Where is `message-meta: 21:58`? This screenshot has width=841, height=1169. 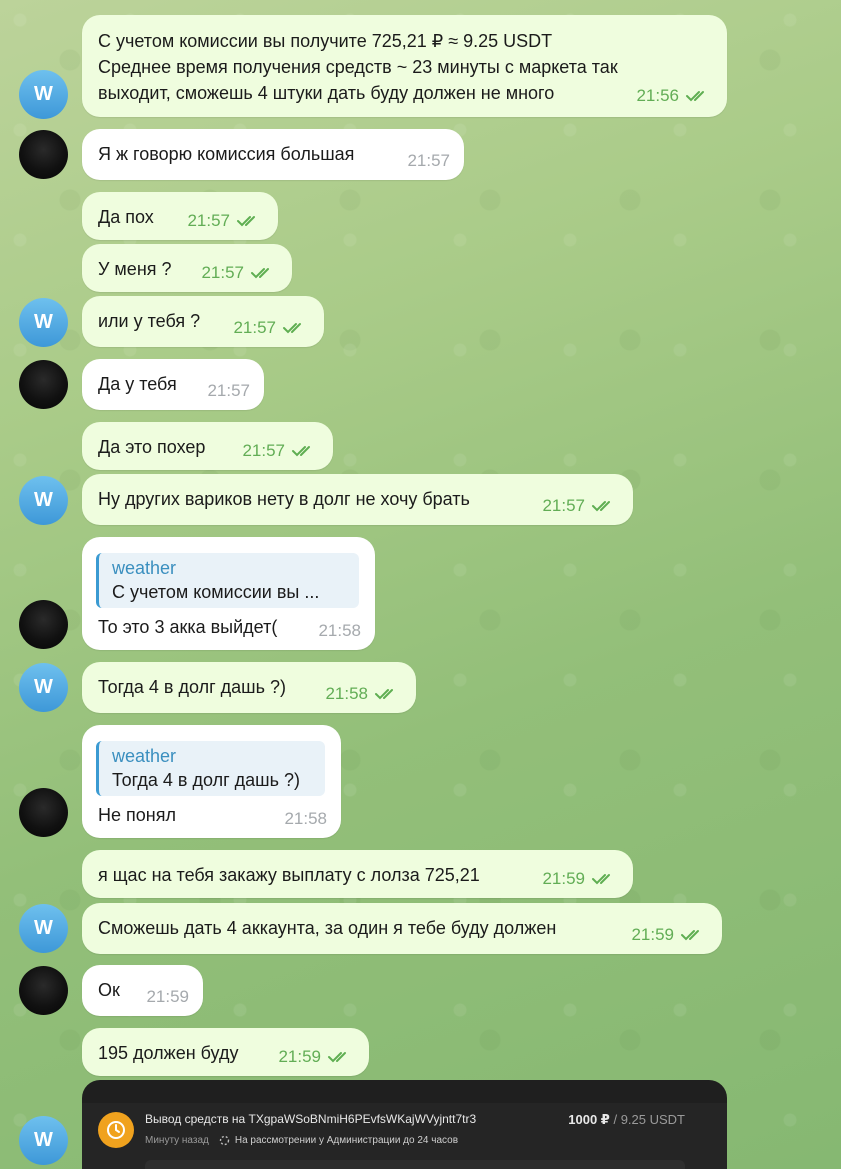 message-meta: 21:58 is located at coordinates (339, 631).